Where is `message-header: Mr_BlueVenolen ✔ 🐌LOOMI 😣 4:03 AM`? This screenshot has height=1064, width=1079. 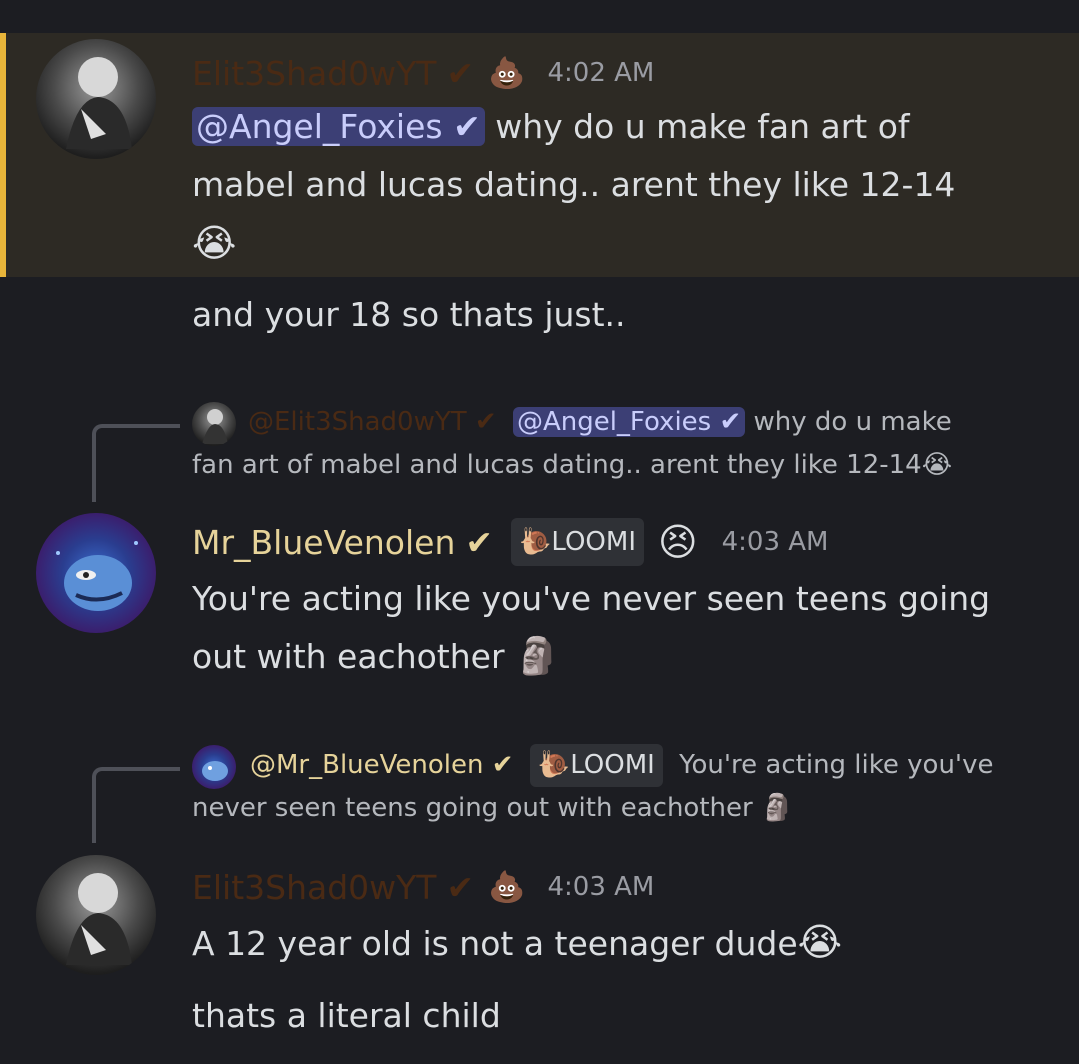 message-header: Mr_BlueVenolen ✔ 🐌LOOMI 😣 4:03 AM is located at coordinates (510, 542).